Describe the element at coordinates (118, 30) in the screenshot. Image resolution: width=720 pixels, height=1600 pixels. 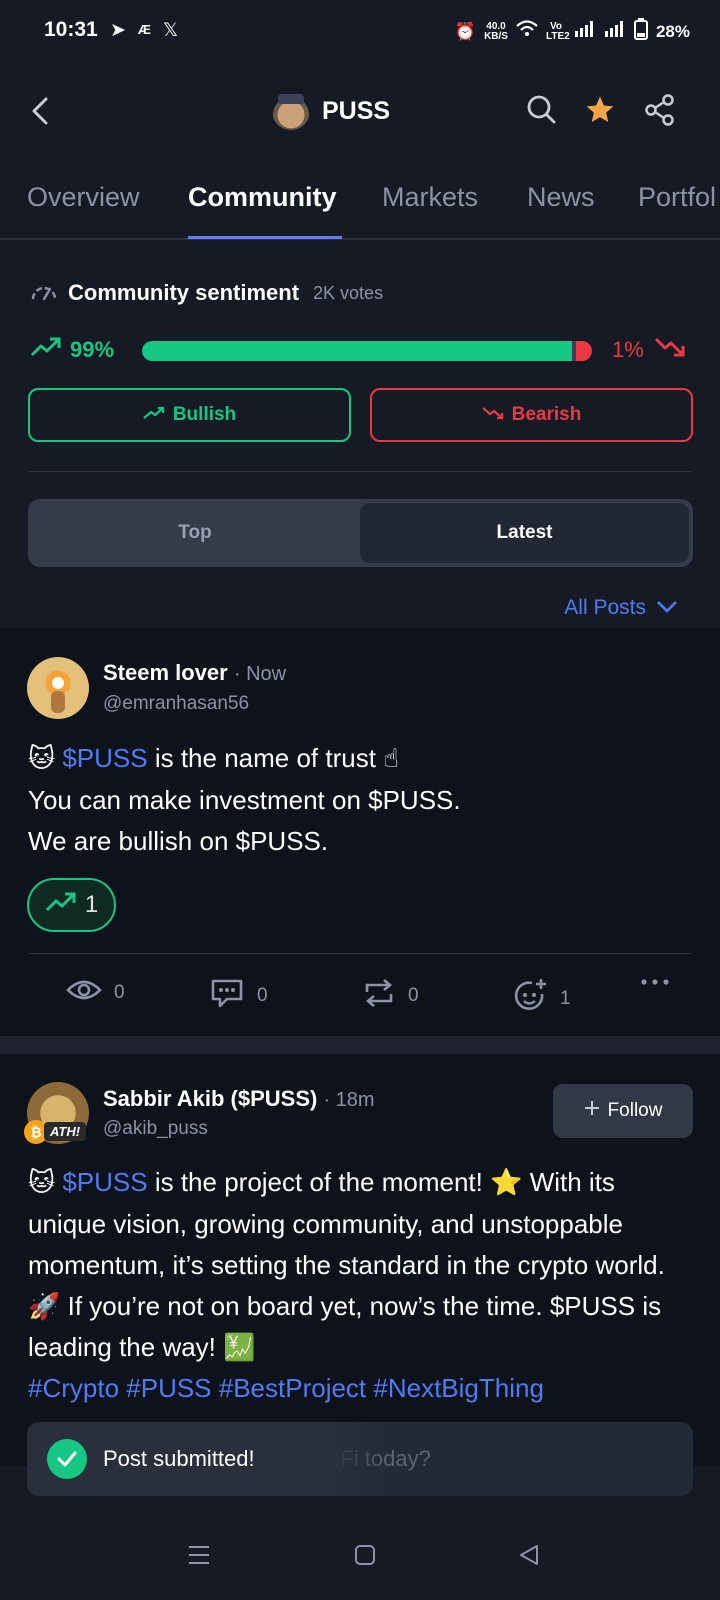
I see `telegram-icon: ➤` at that location.